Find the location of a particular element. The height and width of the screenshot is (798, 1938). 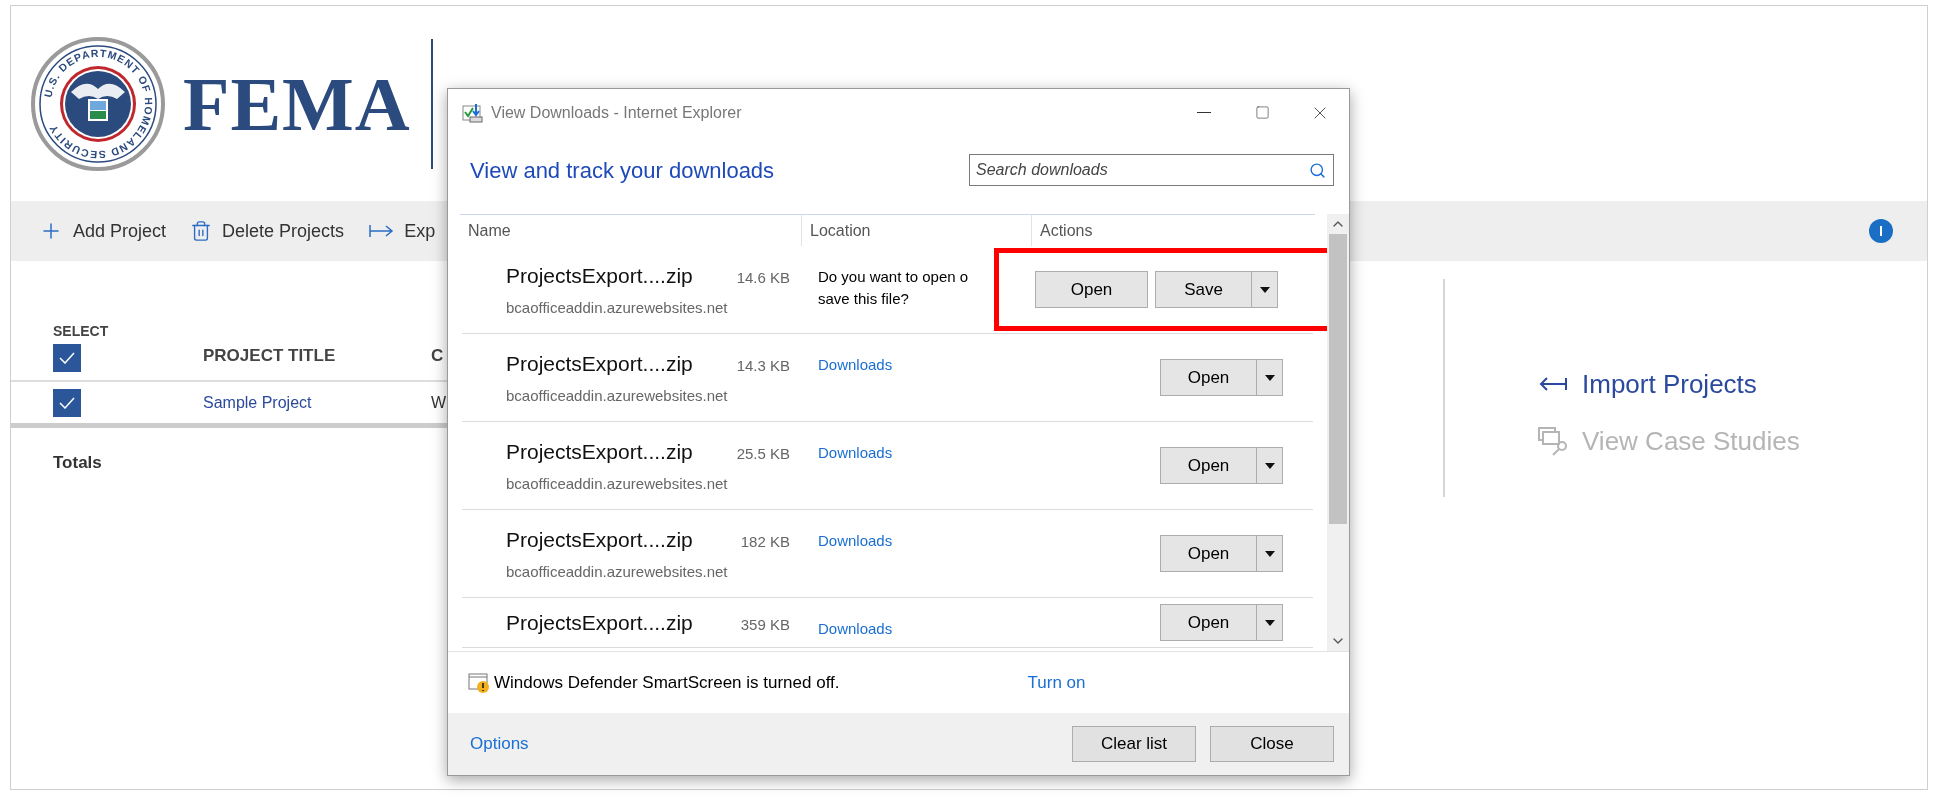

column-header: C is located at coordinates (437, 355).